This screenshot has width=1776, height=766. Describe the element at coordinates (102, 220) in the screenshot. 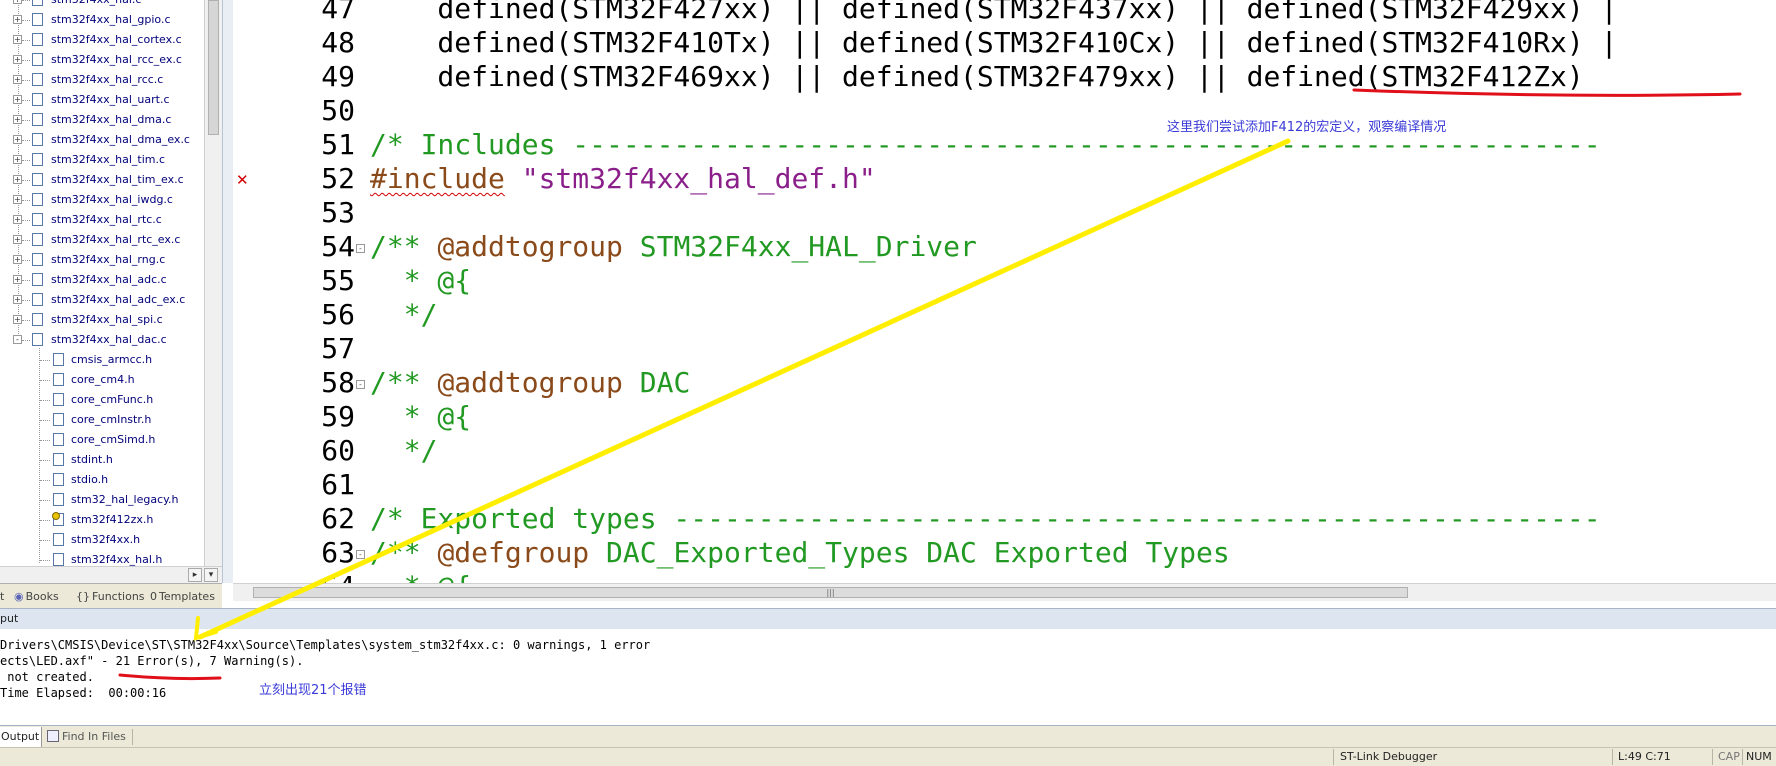

I see `tree-item: + stm32f4xx_hal_rtc.c` at that location.